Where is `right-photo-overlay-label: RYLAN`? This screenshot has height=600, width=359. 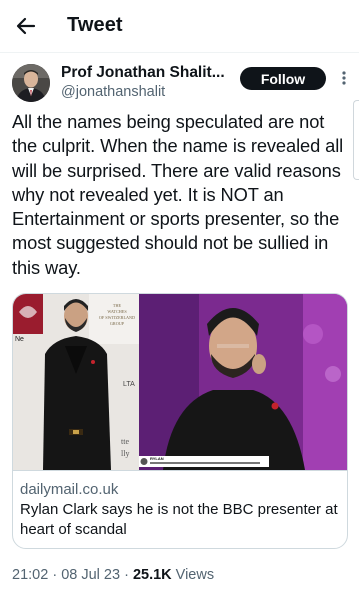
right-photo-overlay-label: RYLAN is located at coordinates (157, 458).